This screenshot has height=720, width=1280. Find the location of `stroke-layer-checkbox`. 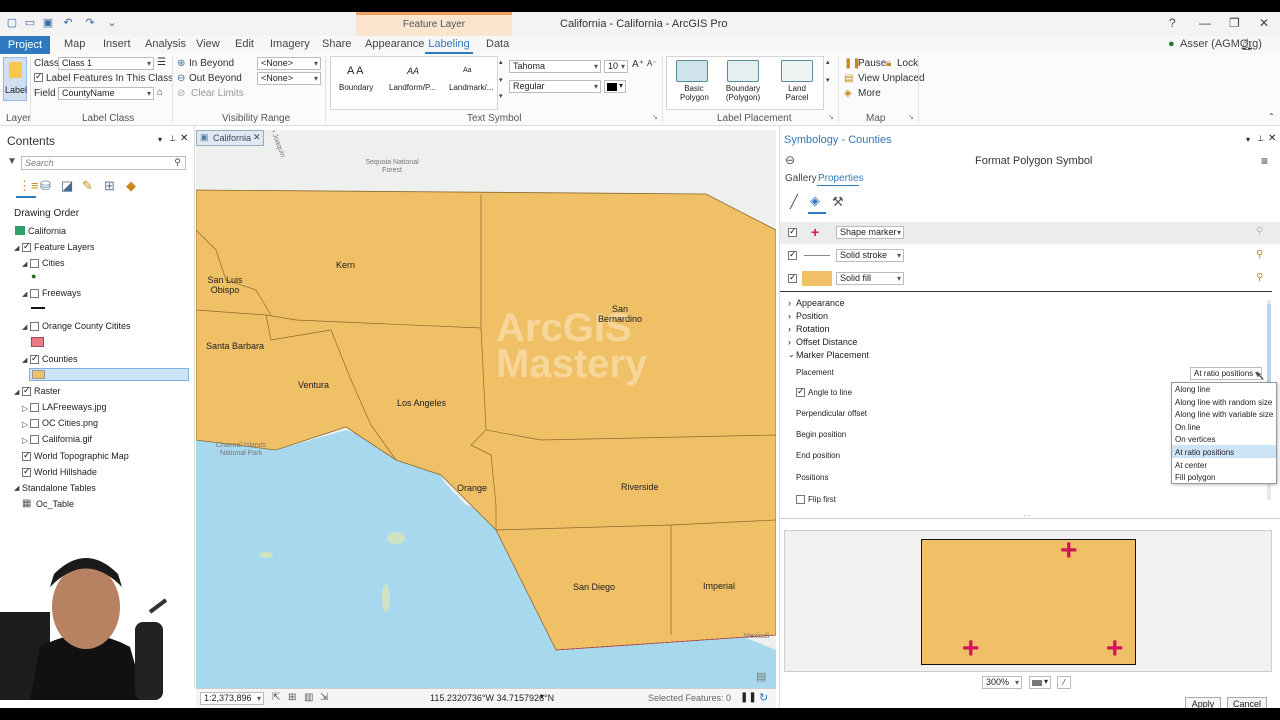

stroke-layer-checkbox is located at coordinates (792, 254).